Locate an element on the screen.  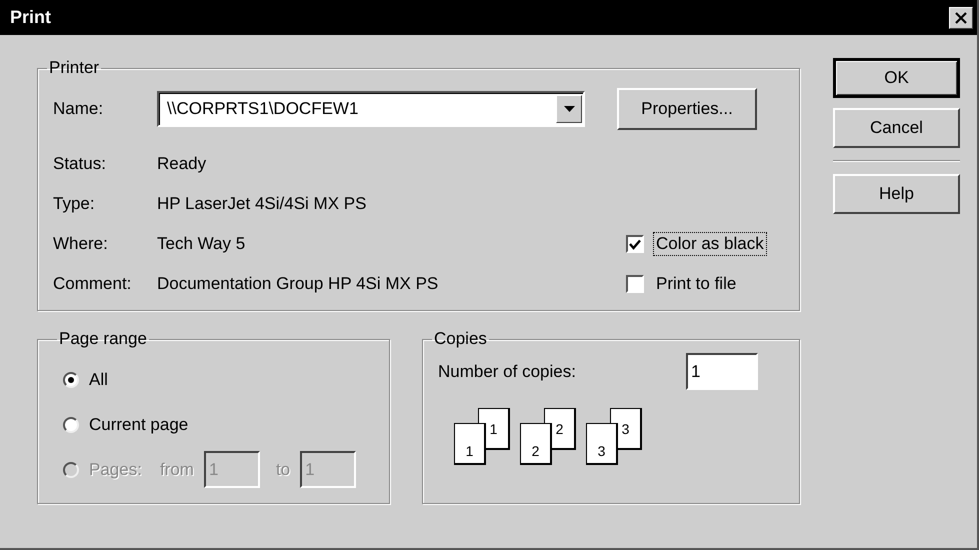
window-title: Print is located at coordinates (31, 17).